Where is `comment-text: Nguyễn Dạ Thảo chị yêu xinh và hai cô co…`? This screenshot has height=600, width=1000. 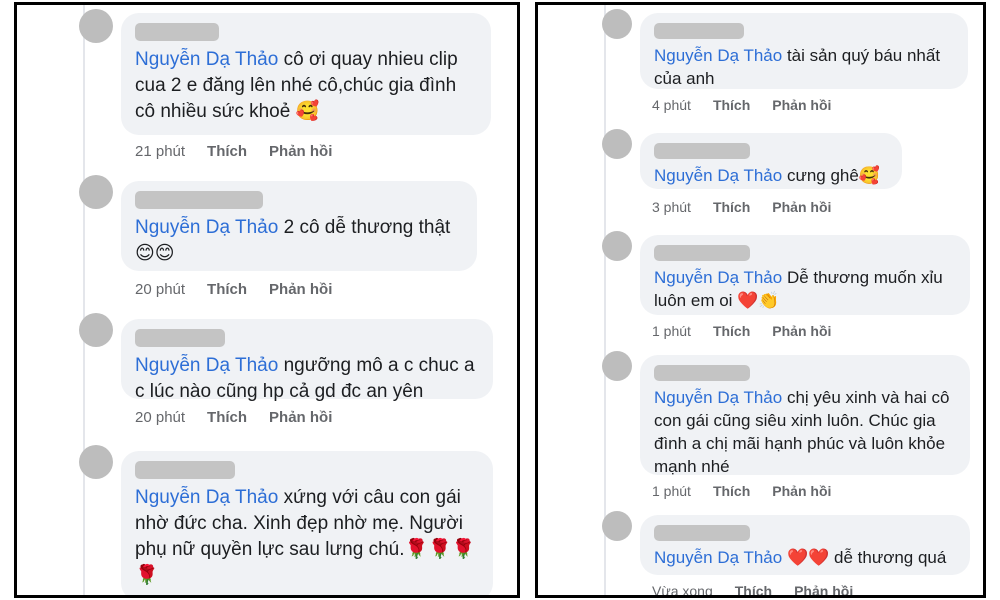
comment-text: Nguyễn Dạ Thảo chị yêu xinh và hai cô co… is located at coordinates (805, 432).